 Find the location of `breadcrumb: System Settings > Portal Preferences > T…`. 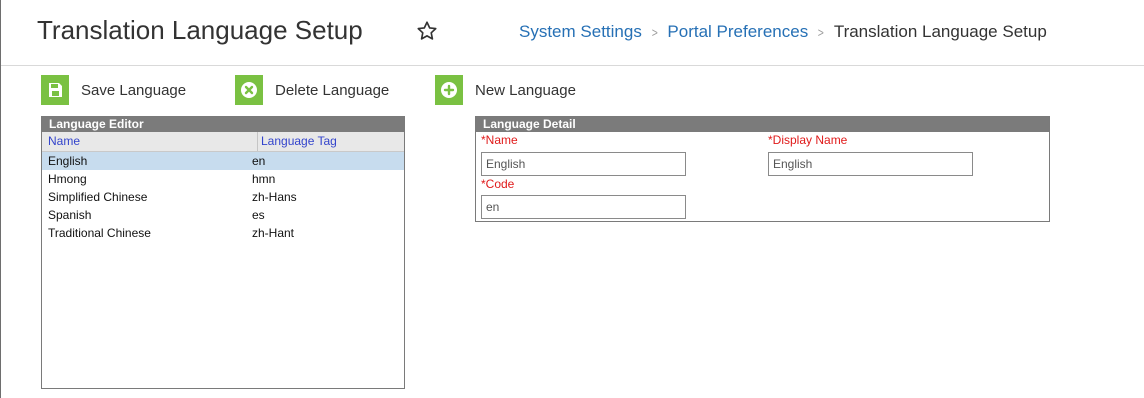

breadcrumb: System Settings > Portal Preferences > T… is located at coordinates (783, 32).